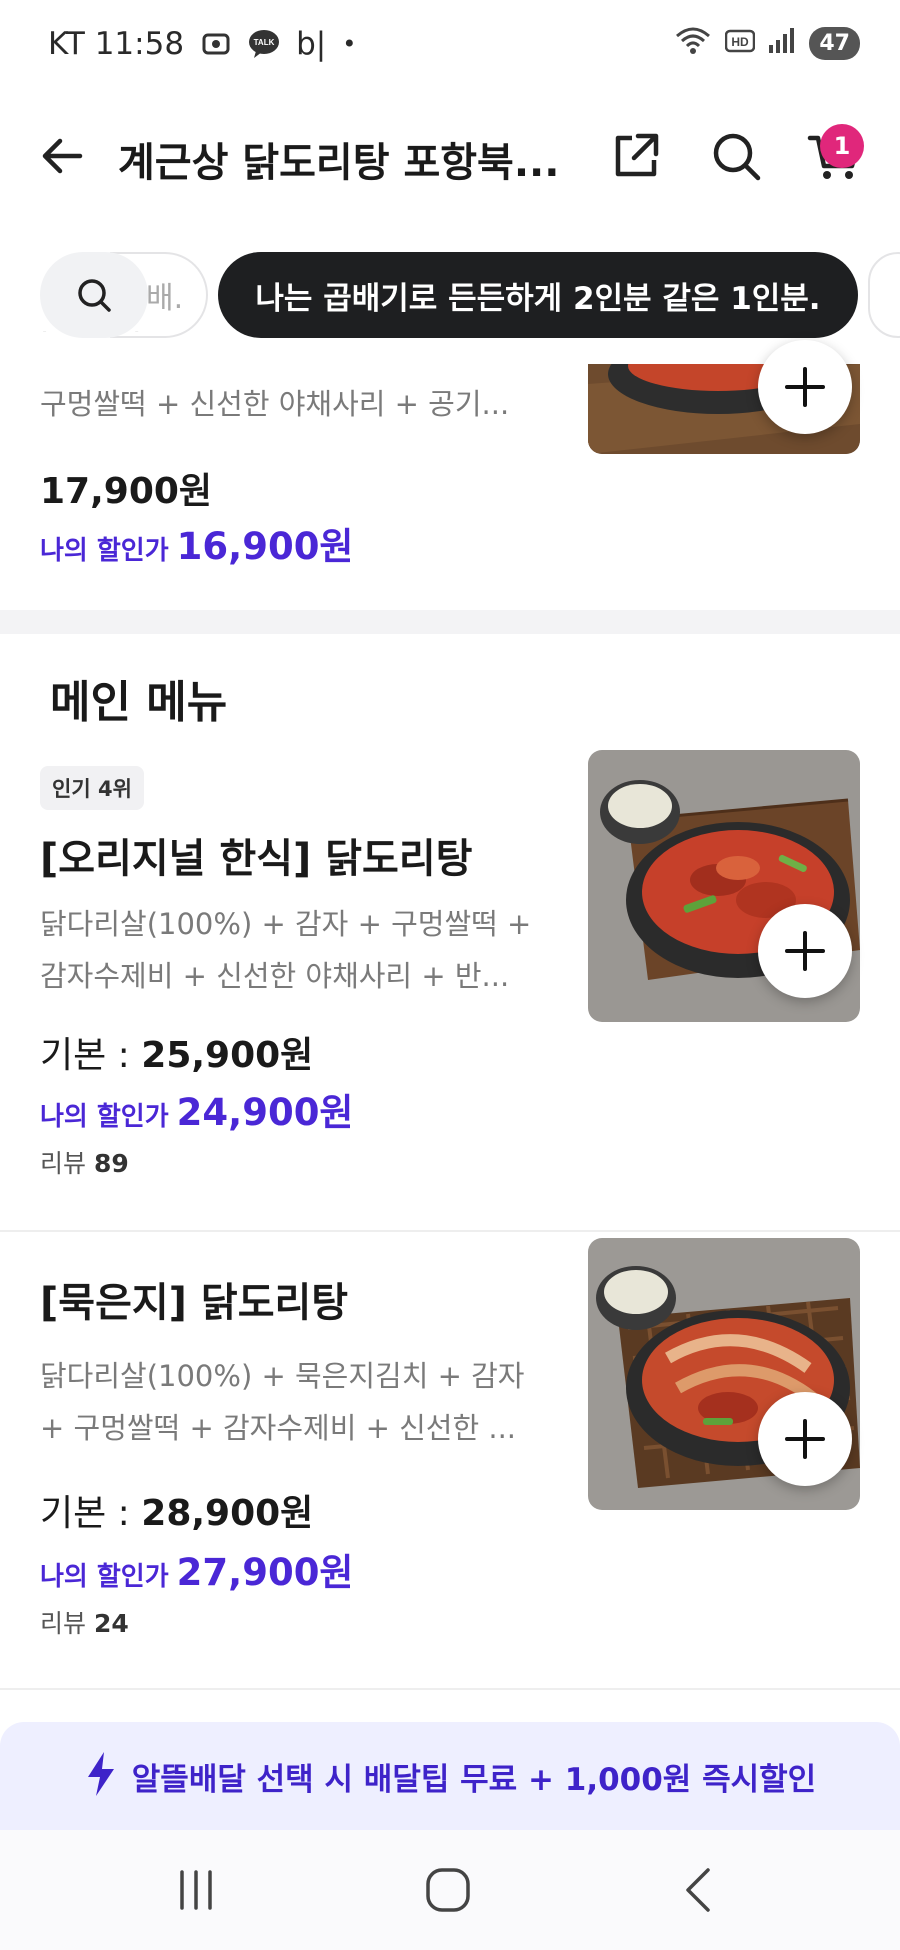 The width and height of the screenshot is (900, 1950). What do you see at coordinates (227, 1055) in the screenshot?
I see `base-price: 25,900원` at bounding box center [227, 1055].